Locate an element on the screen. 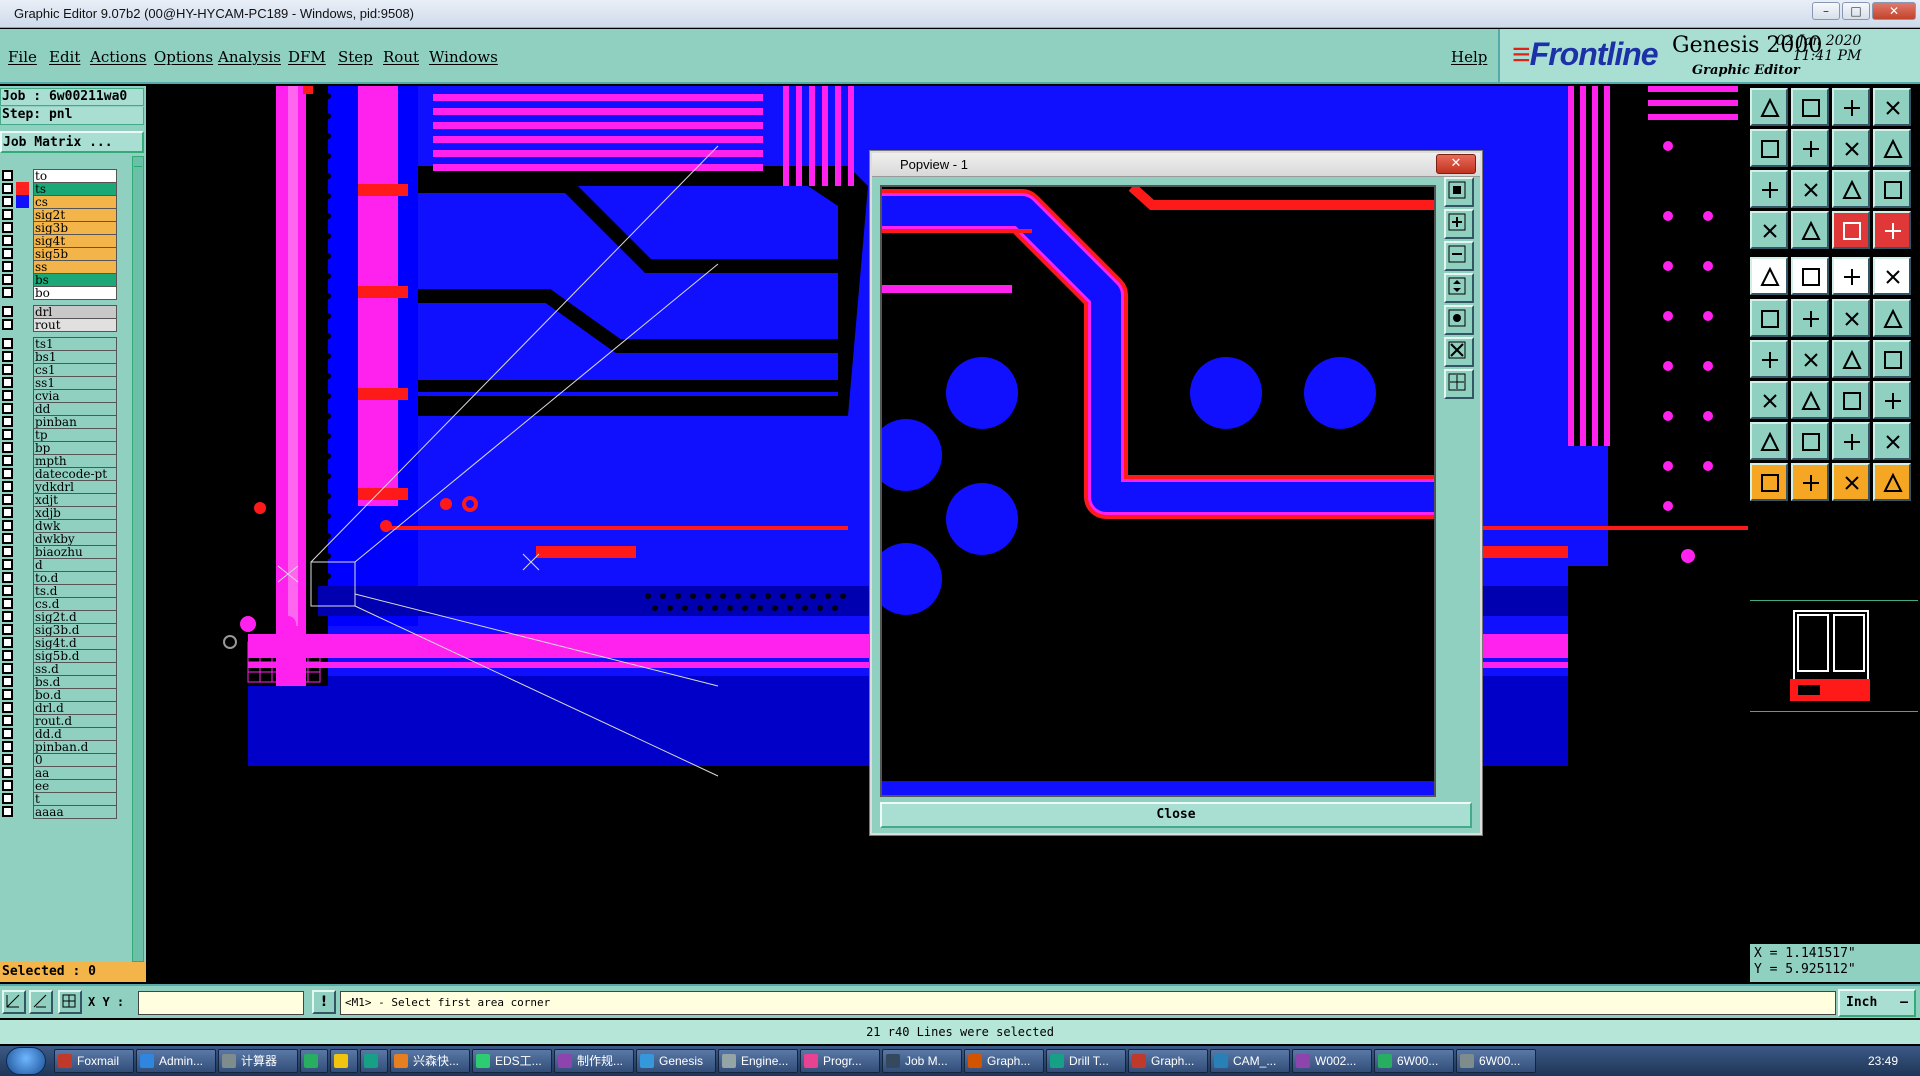  popview-fit-icon is located at coordinates (1459, 192).